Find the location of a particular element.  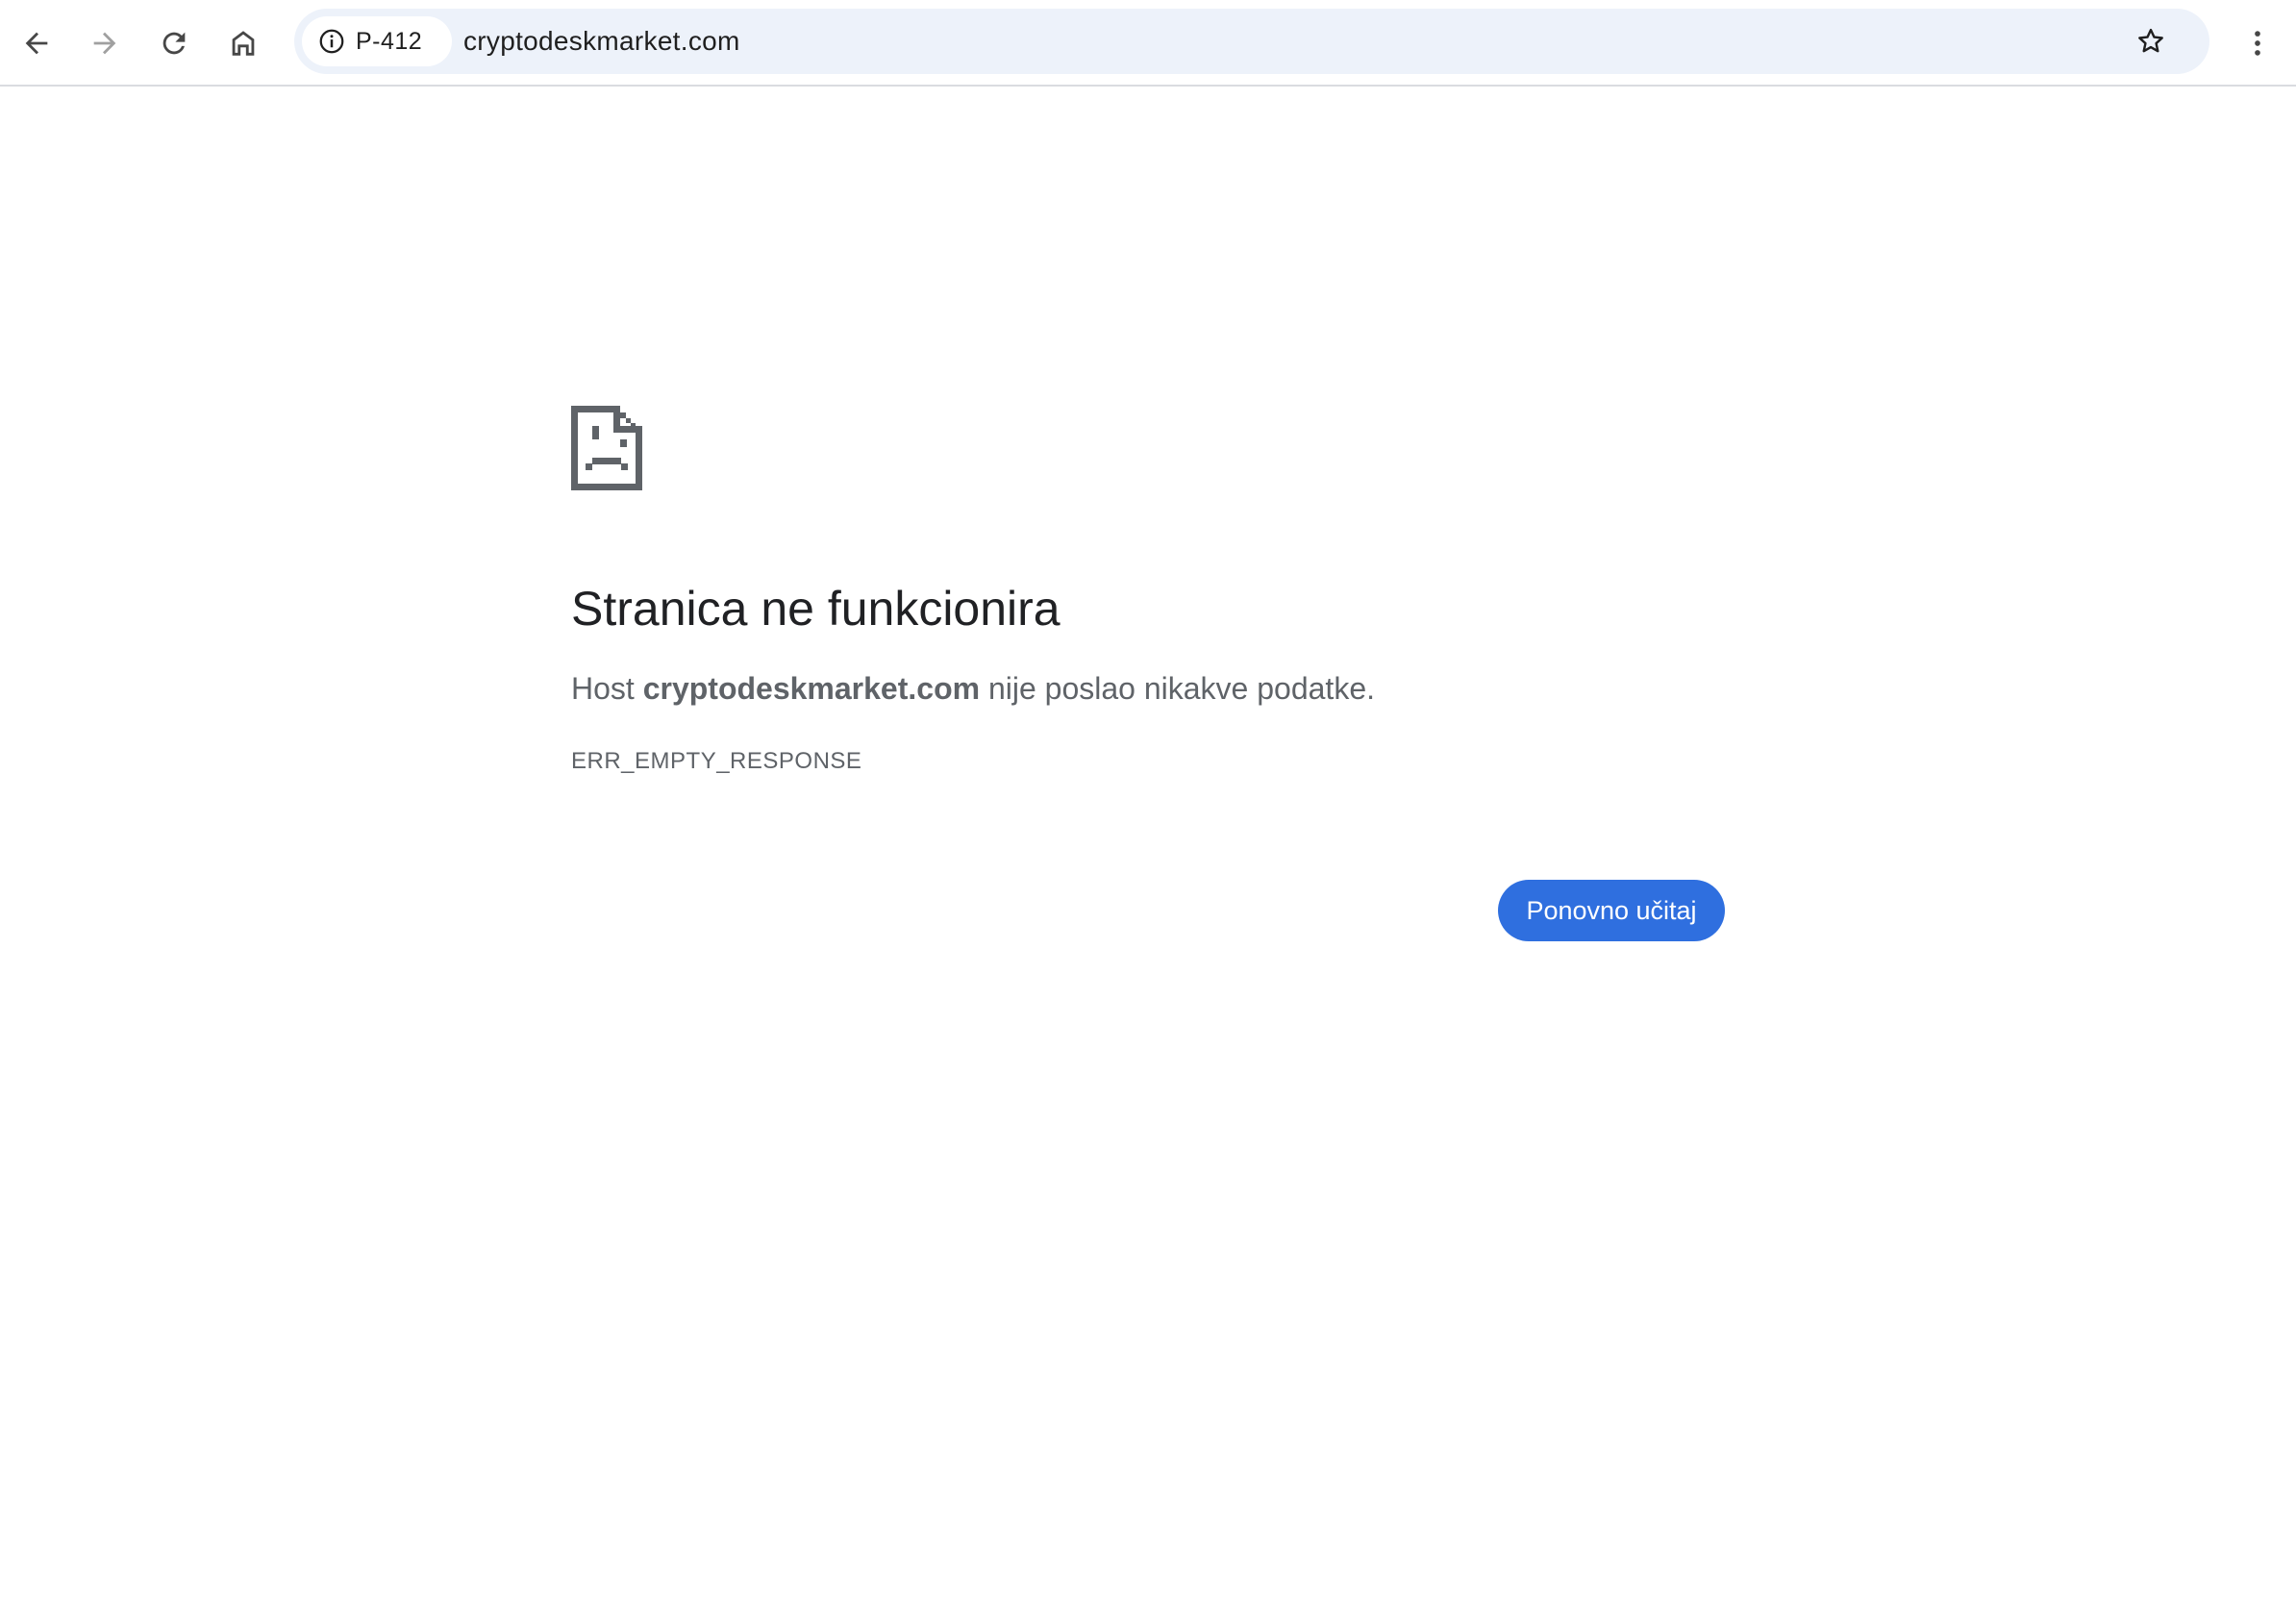

url-text: cryptodeskmarket.com is located at coordinates (601, 41).